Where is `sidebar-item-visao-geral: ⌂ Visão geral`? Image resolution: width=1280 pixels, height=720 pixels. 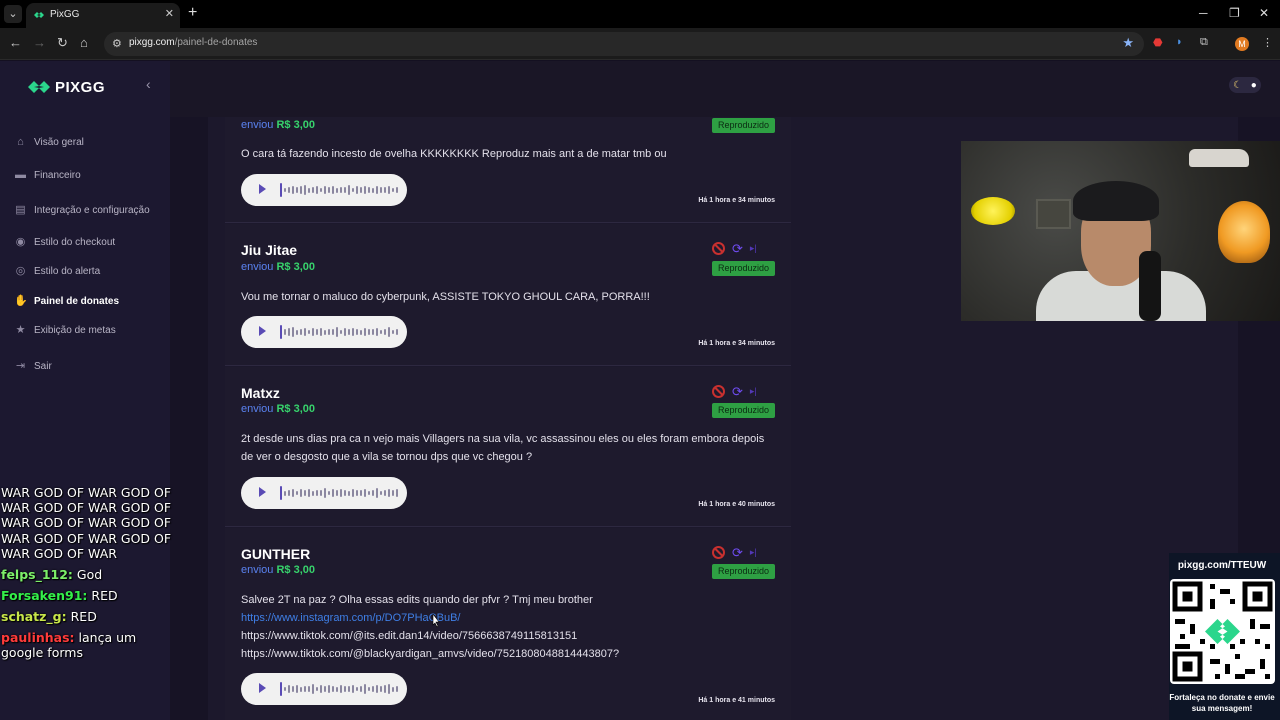 sidebar-item-visao-geral: ⌂ Visão geral is located at coordinates (49, 142).